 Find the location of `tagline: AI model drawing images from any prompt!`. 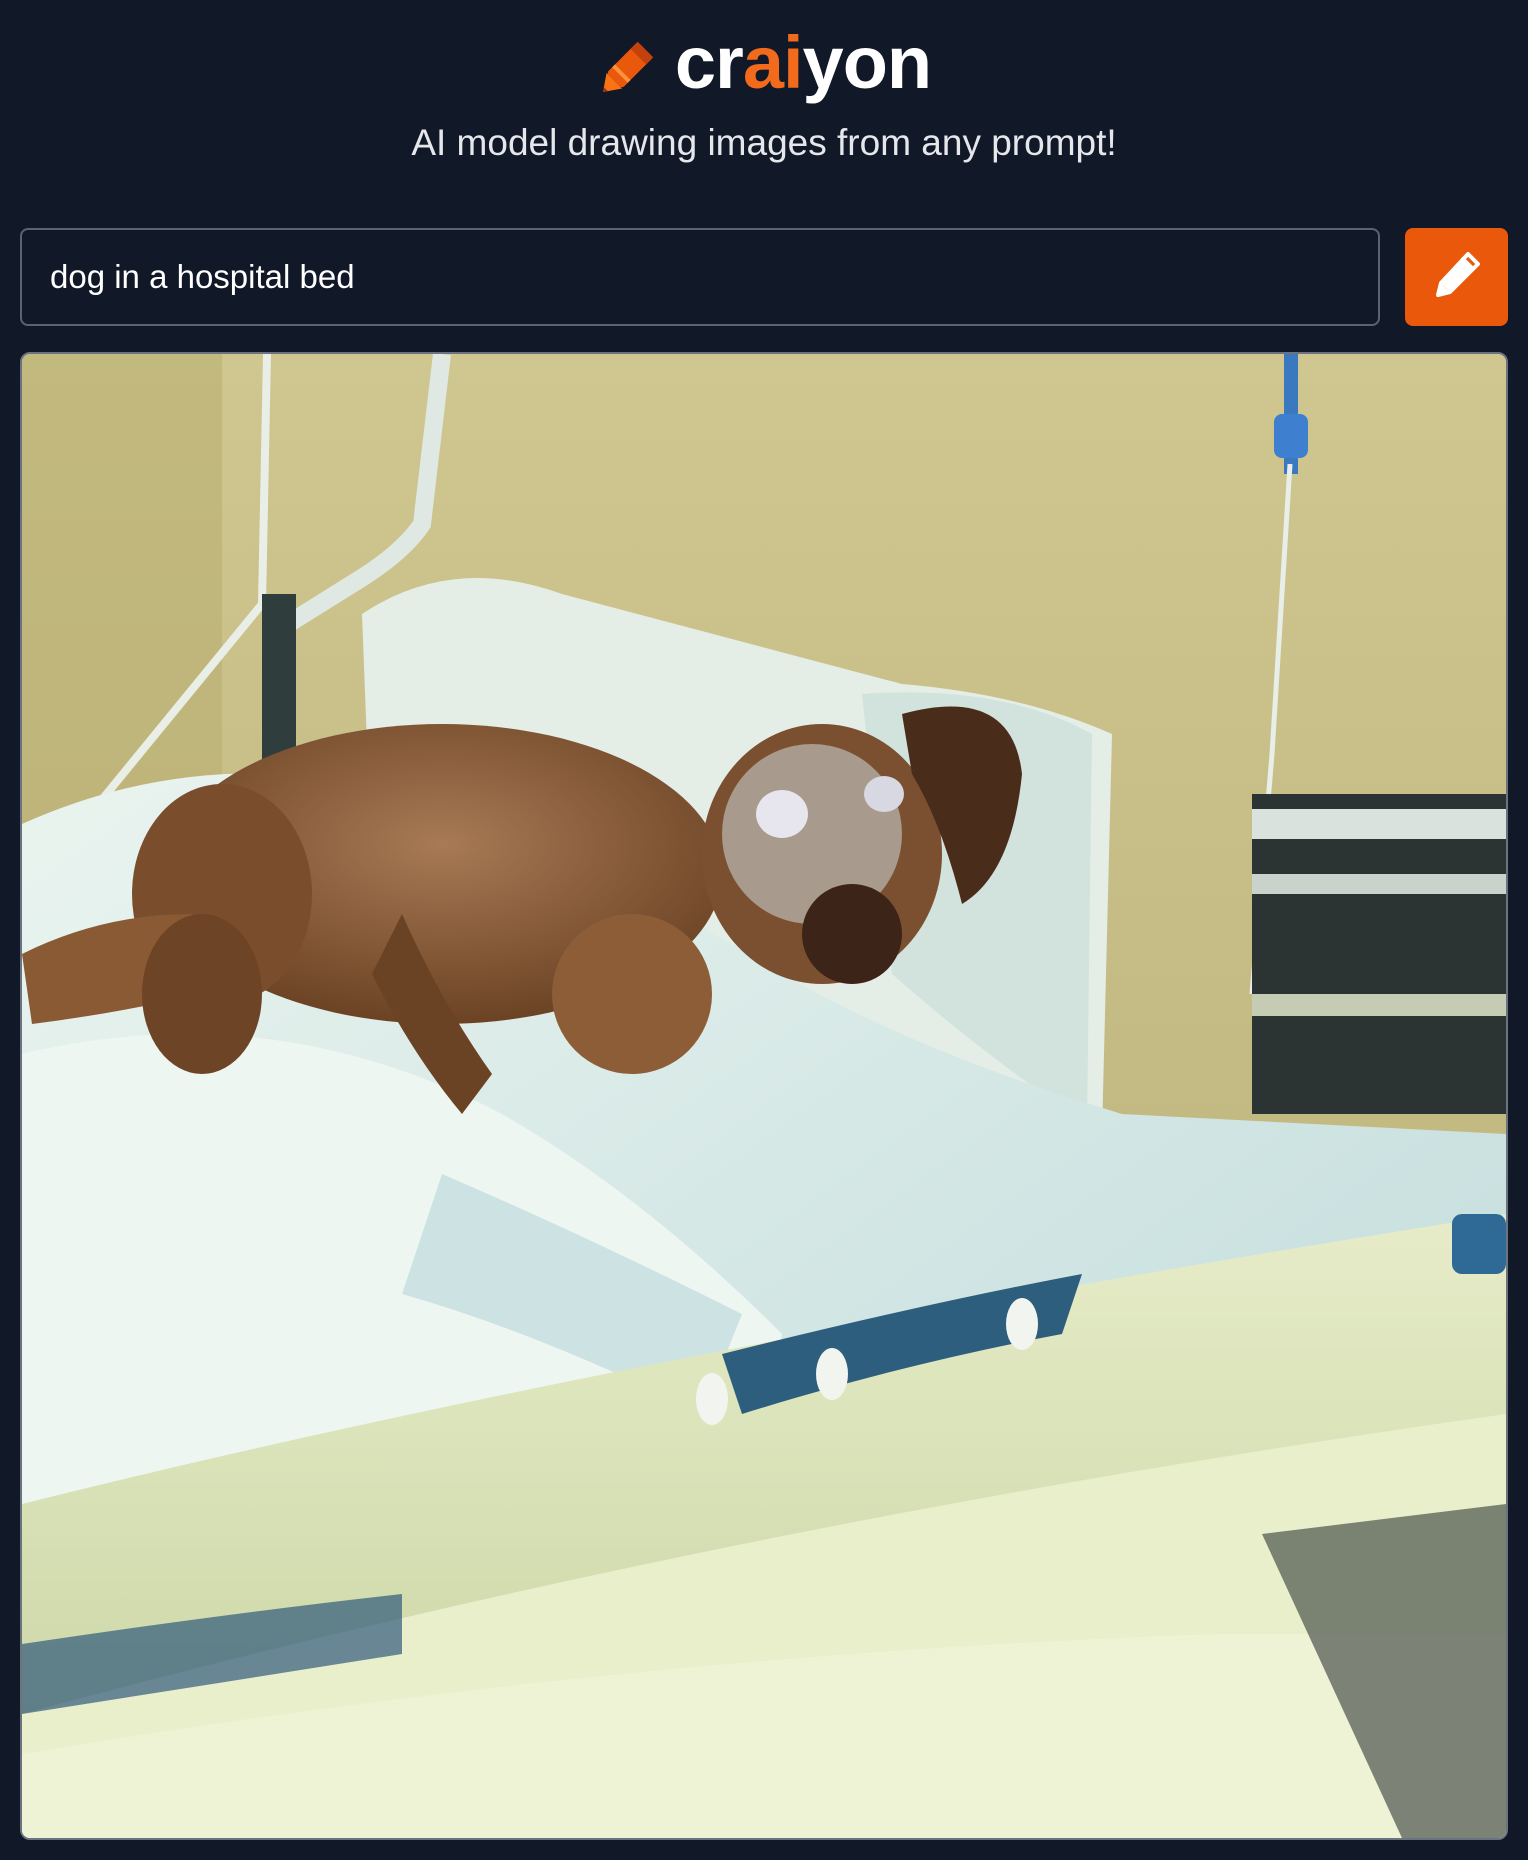

tagline: AI model drawing images from any prompt! is located at coordinates (764, 142).